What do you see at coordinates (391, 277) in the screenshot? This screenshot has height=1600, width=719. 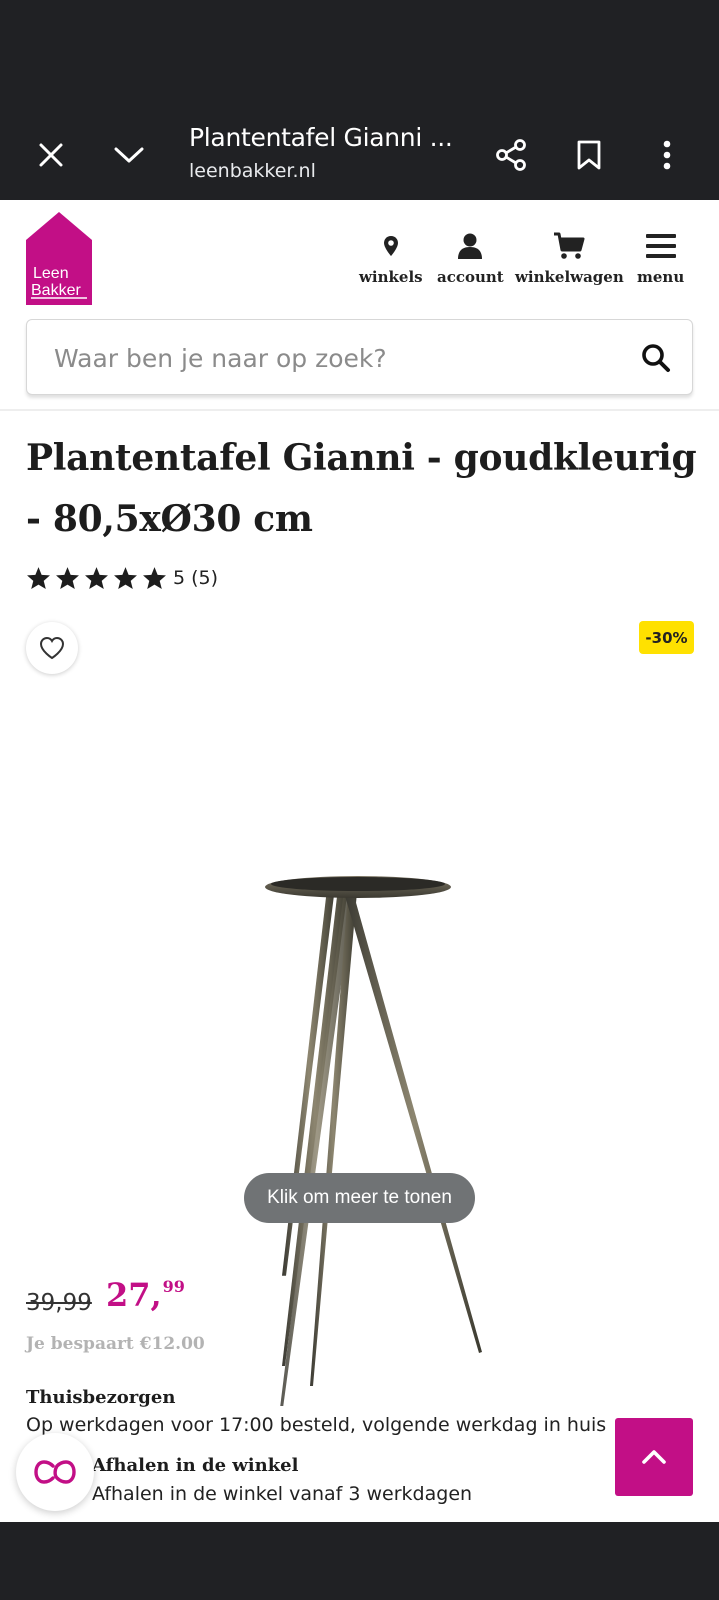 I see `nav-stores-label: winkels` at bounding box center [391, 277].